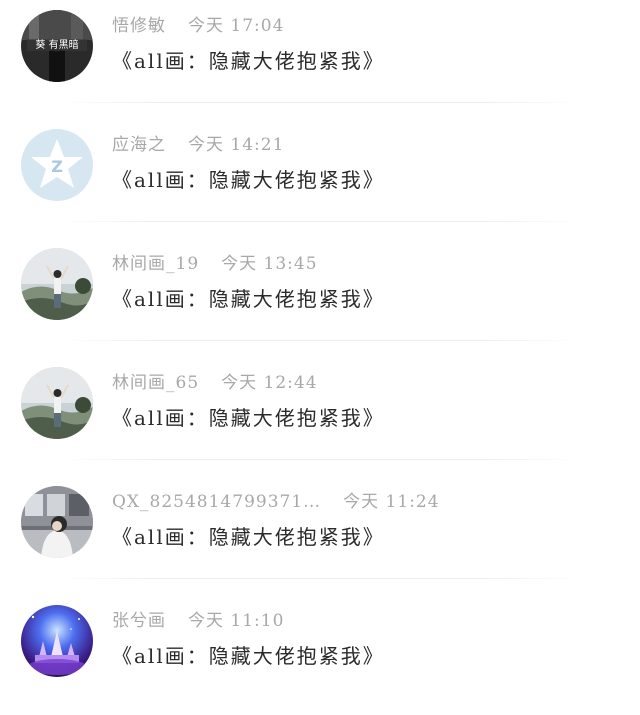  Describe the element at coordinates (139, 621) in the screenshot. I see `username: 张兮画` at that location.